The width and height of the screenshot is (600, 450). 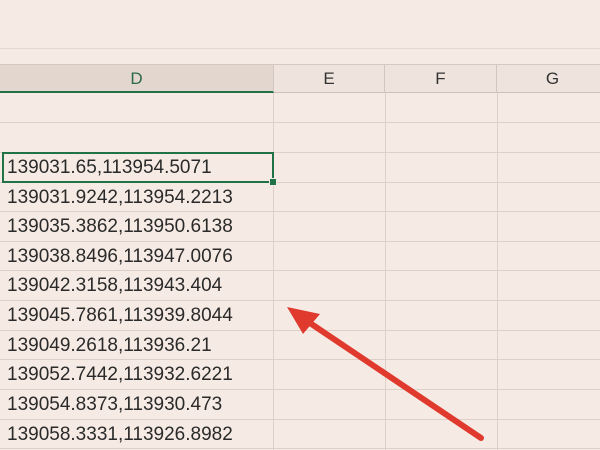 I want to click on column-header-f: F, so click(x=441, y=79).